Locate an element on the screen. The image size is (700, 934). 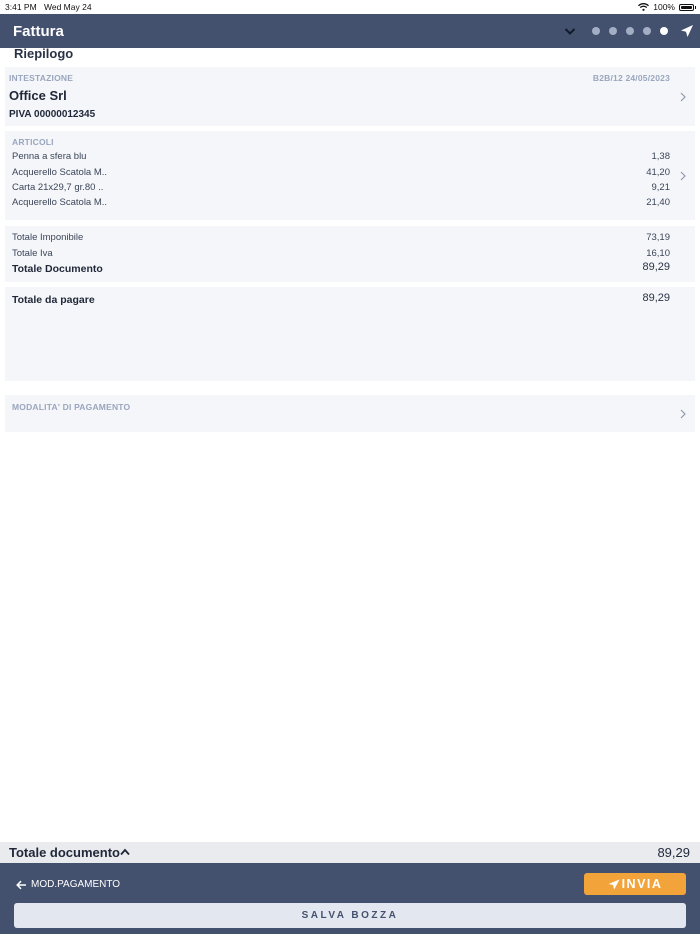
item-amount: 21,40 is located at coordinates (658, 202).